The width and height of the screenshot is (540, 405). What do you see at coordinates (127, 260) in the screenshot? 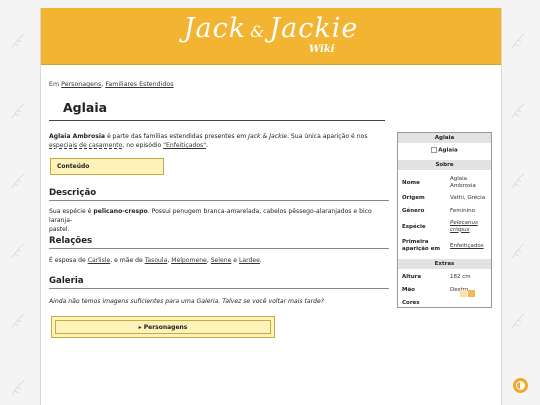
I see `relacoes-text: , e mãe de` at bounding box center [127, 260].